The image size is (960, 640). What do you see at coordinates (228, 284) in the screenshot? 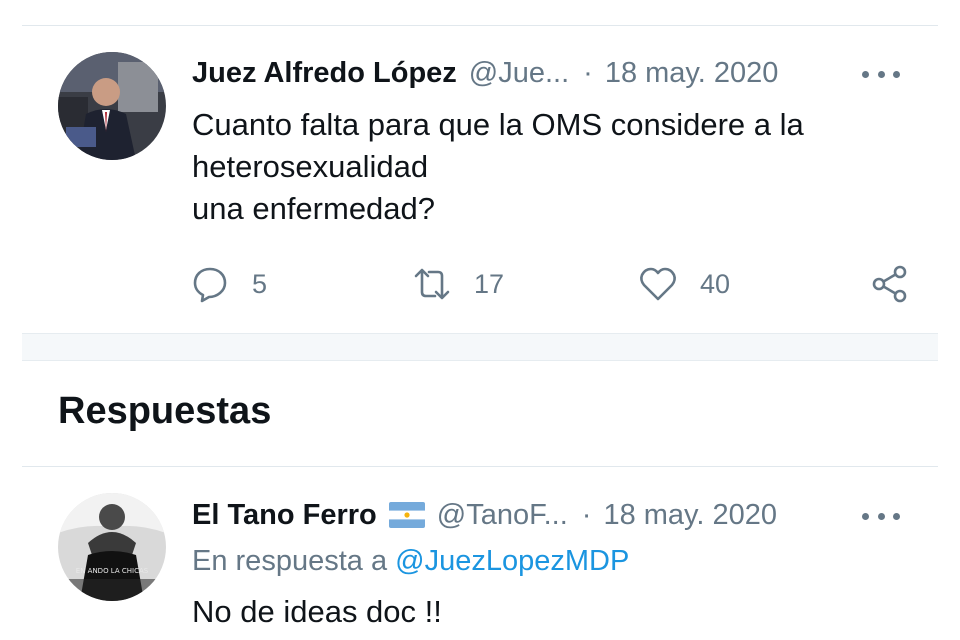
I see `reply-button: 5` at bounding box center [228, 284].